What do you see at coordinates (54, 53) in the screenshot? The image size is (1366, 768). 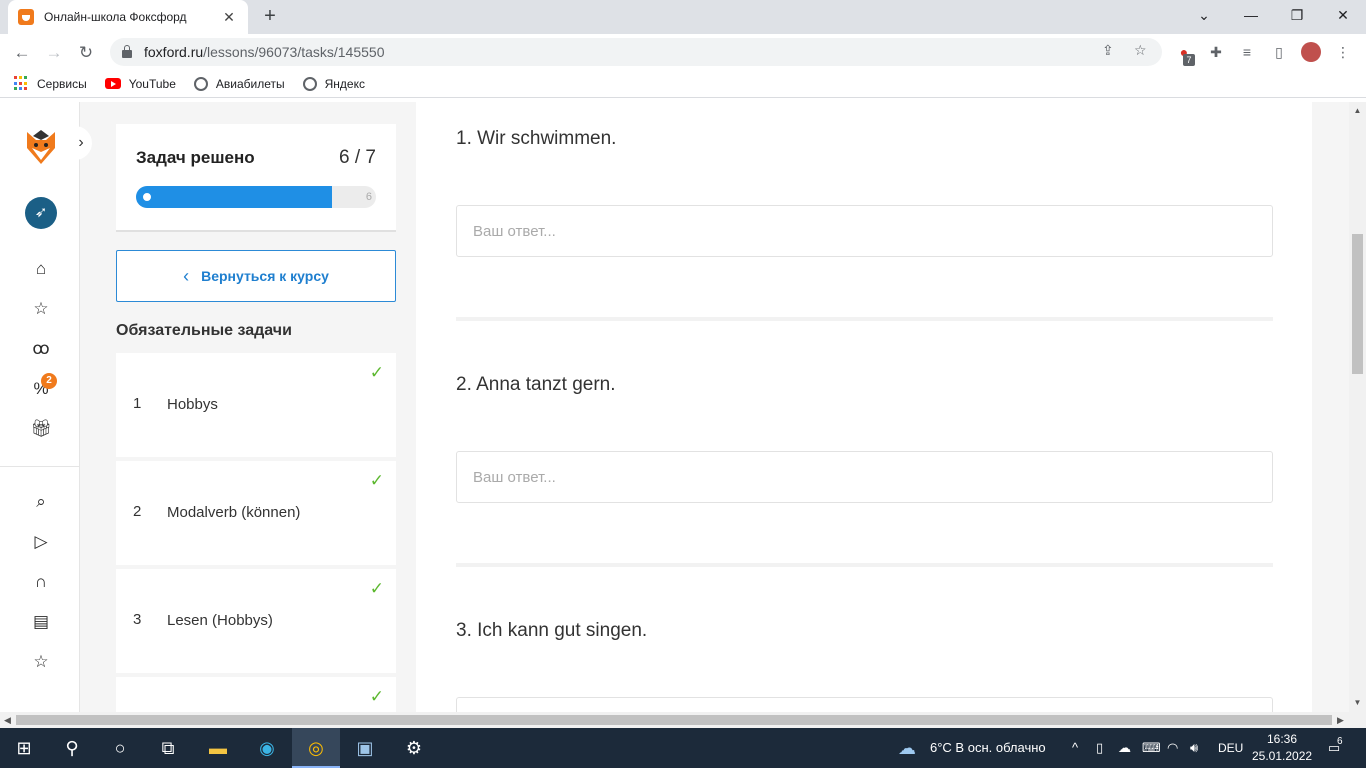 I see `forward-icon: →` at bounding box center [54, 53].